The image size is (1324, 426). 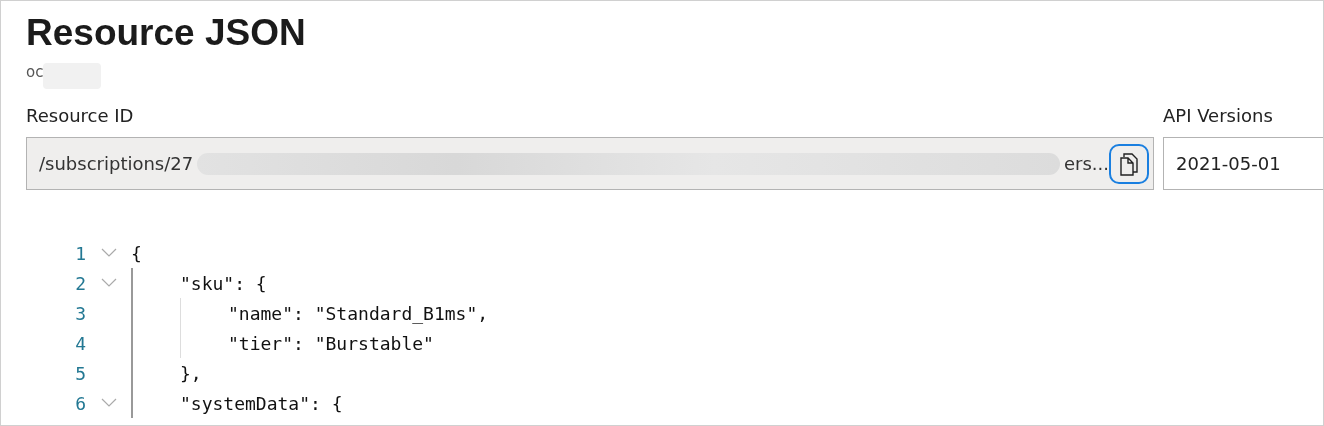 I want to click on page-title: Resource JSON, so click(x=166, y=33).